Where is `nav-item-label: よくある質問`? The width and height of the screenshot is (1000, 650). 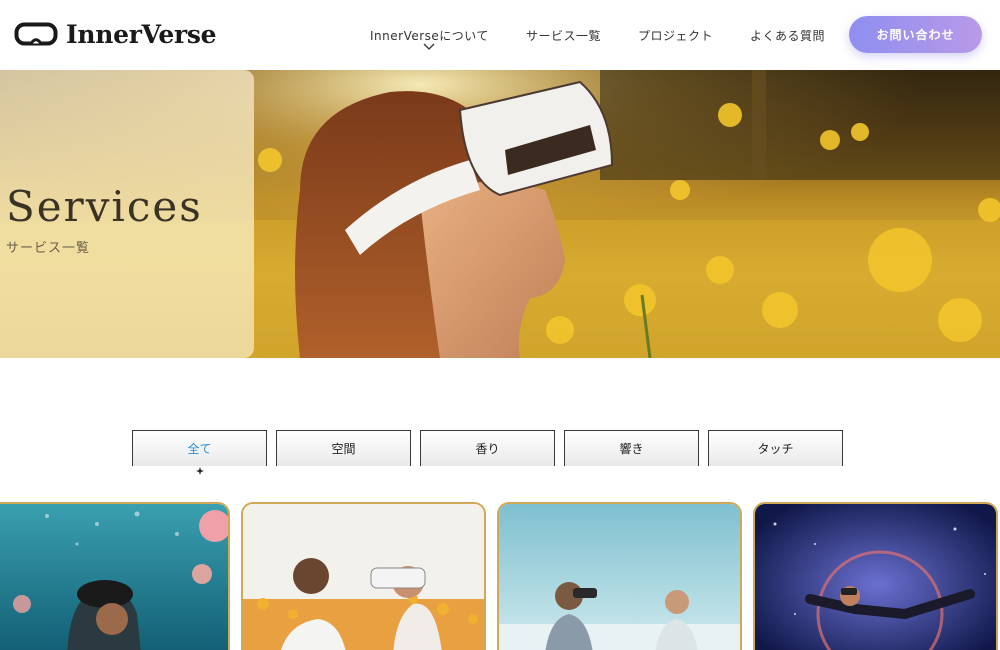
nav-item-label: よくある質問 is located at coordinates (787, 36).